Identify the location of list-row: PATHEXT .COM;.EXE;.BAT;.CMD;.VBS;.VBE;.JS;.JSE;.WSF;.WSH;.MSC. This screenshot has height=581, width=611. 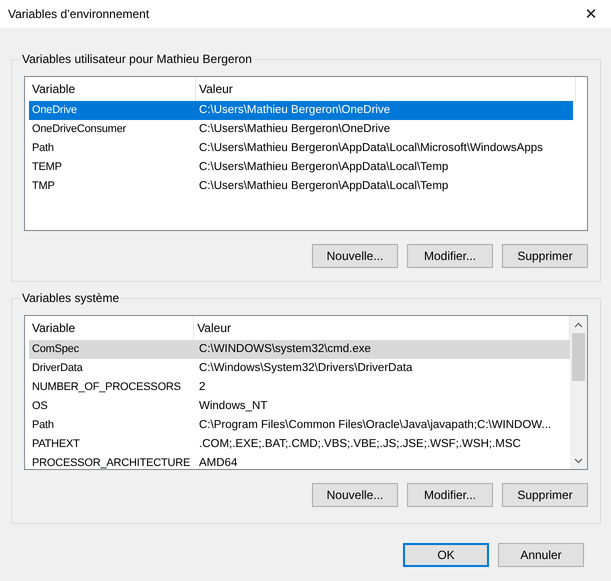
(299, 444).